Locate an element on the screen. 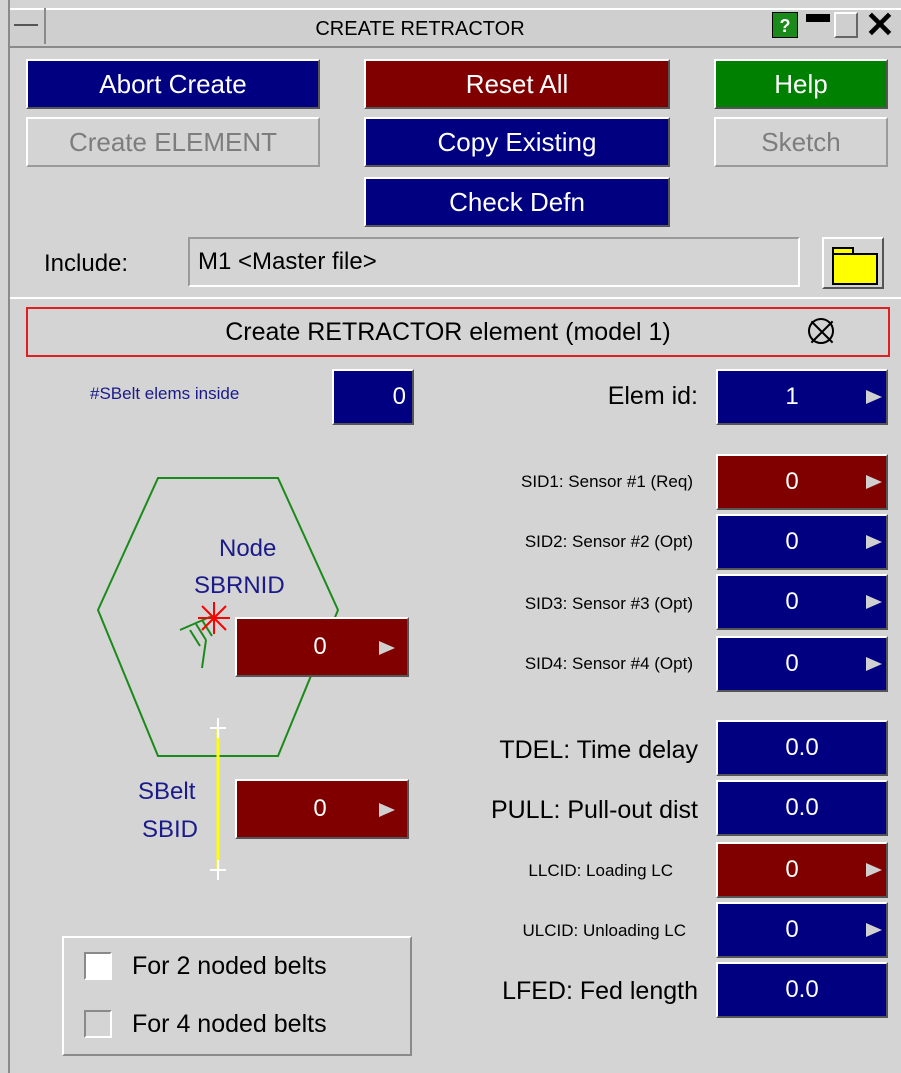 Image resolution: width=901 pixels, height=1073 pixels. panel-heading: Create RETRACTOR element (model 1) is located at coordinates (458, 332).